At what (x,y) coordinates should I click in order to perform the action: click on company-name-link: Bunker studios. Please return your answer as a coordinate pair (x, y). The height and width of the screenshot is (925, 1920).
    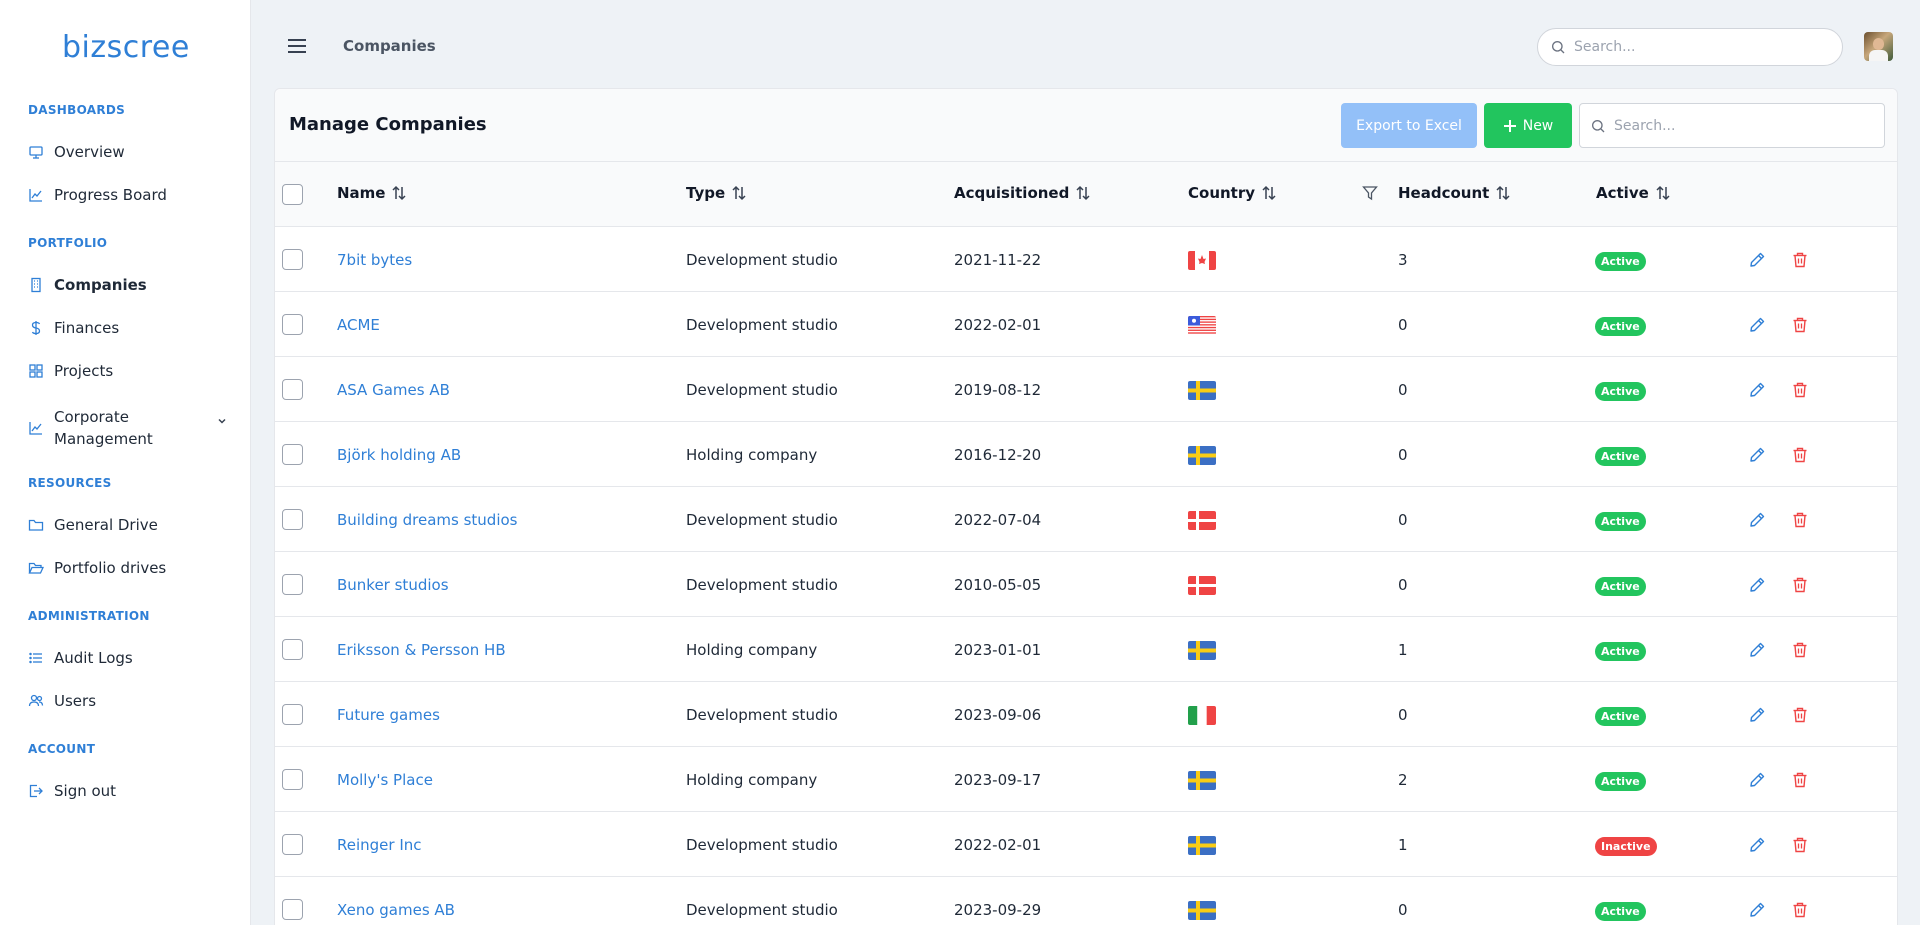
    Looking at the image, I should click on (393, 585).